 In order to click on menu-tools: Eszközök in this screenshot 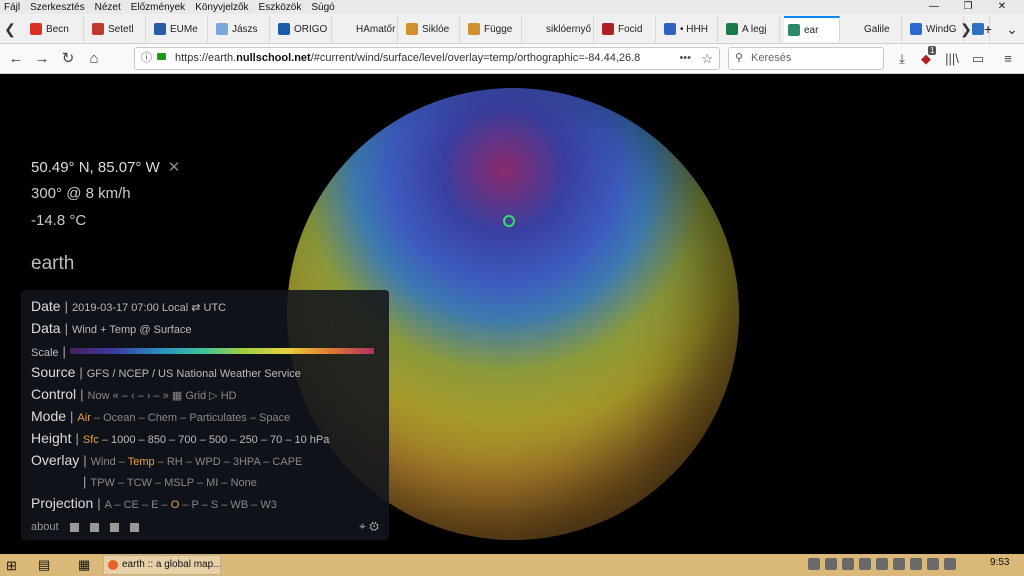, I will do `click(280, 7)`.